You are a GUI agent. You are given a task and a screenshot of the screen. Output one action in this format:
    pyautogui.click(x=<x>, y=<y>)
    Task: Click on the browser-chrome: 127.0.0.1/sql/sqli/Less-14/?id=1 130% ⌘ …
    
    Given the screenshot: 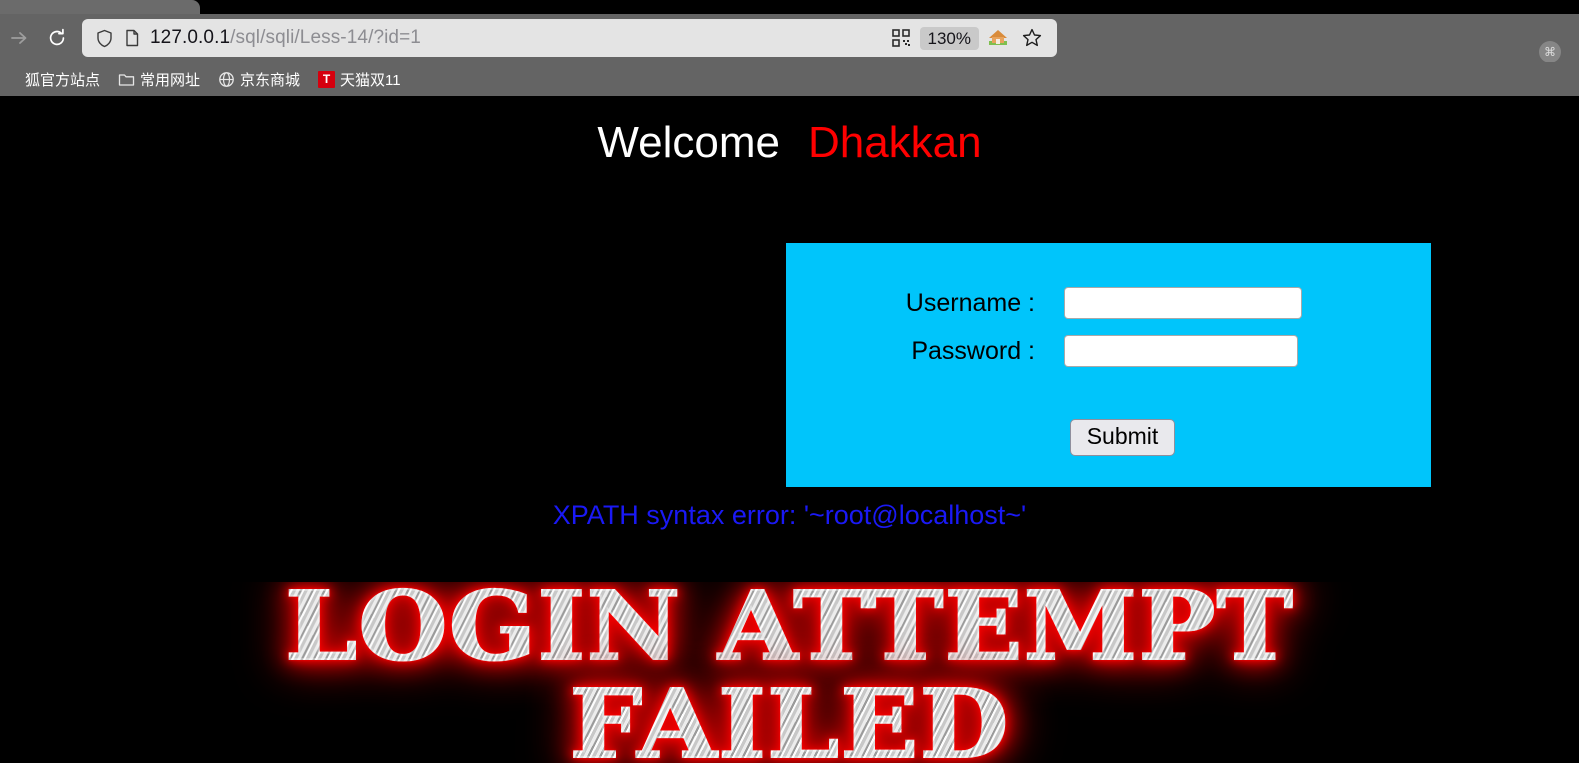 What is the action you would take?
    pyautogui.click(x=789, y=48)
    